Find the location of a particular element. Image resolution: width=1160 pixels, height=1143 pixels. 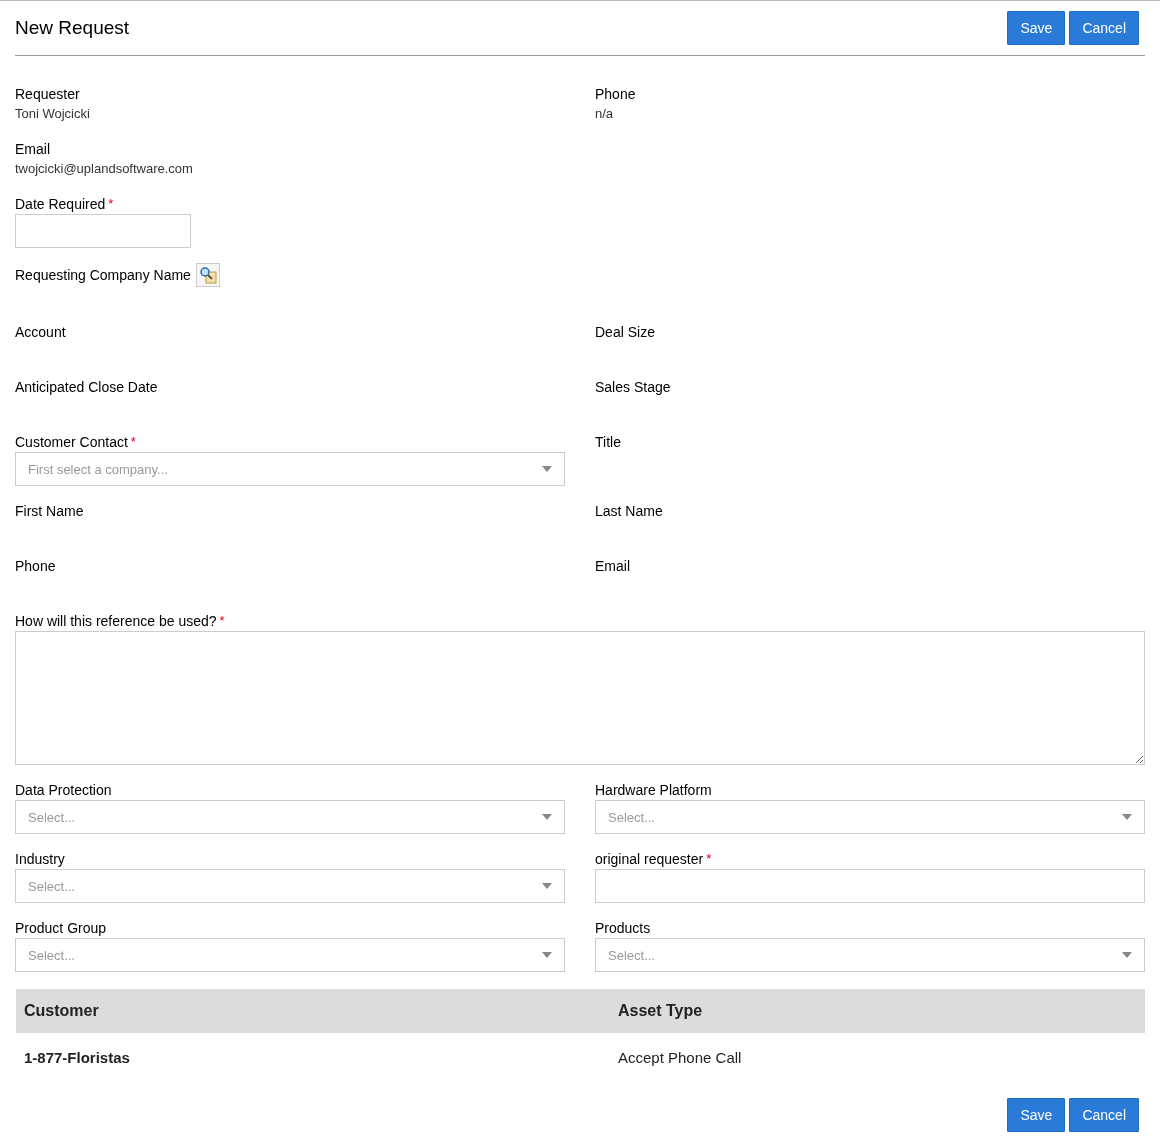

field-label: How will this reference be used? is located at coordinates (116, 621).